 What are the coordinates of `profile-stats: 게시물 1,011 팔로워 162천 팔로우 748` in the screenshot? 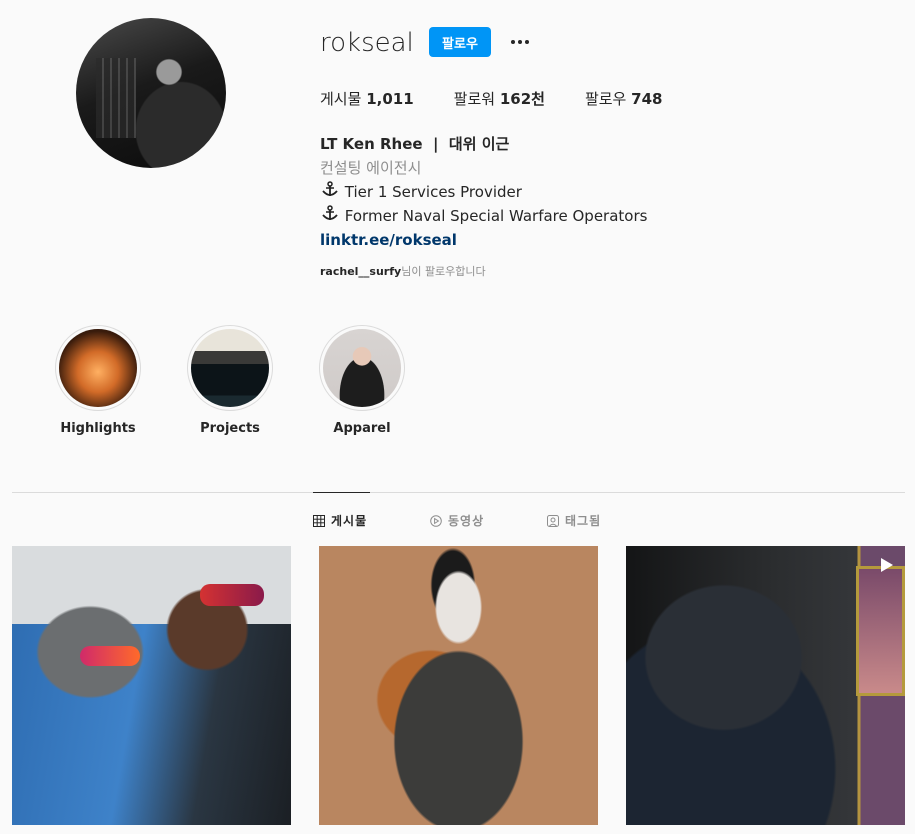 It's located at (511, 98).